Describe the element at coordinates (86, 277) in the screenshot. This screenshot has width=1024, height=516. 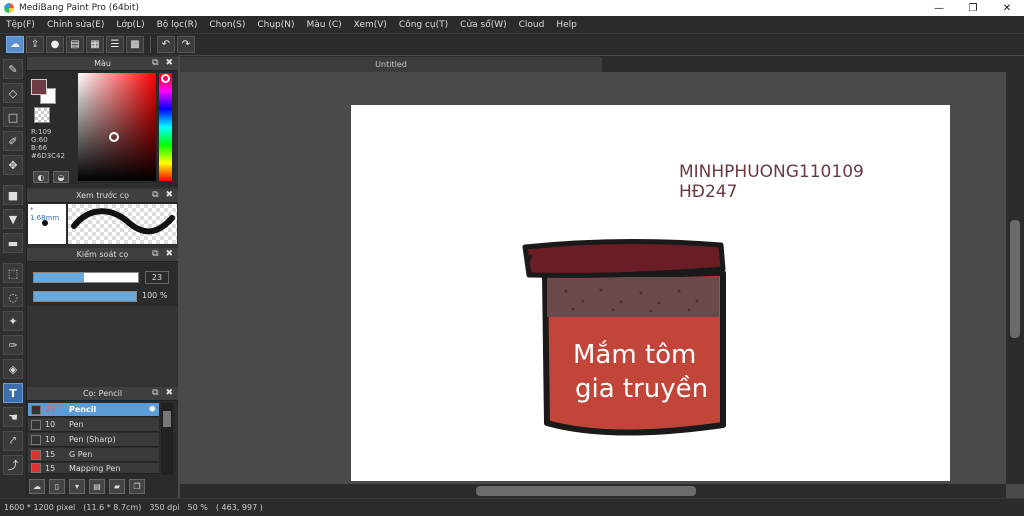
I see `brush-size-slider` at that location.